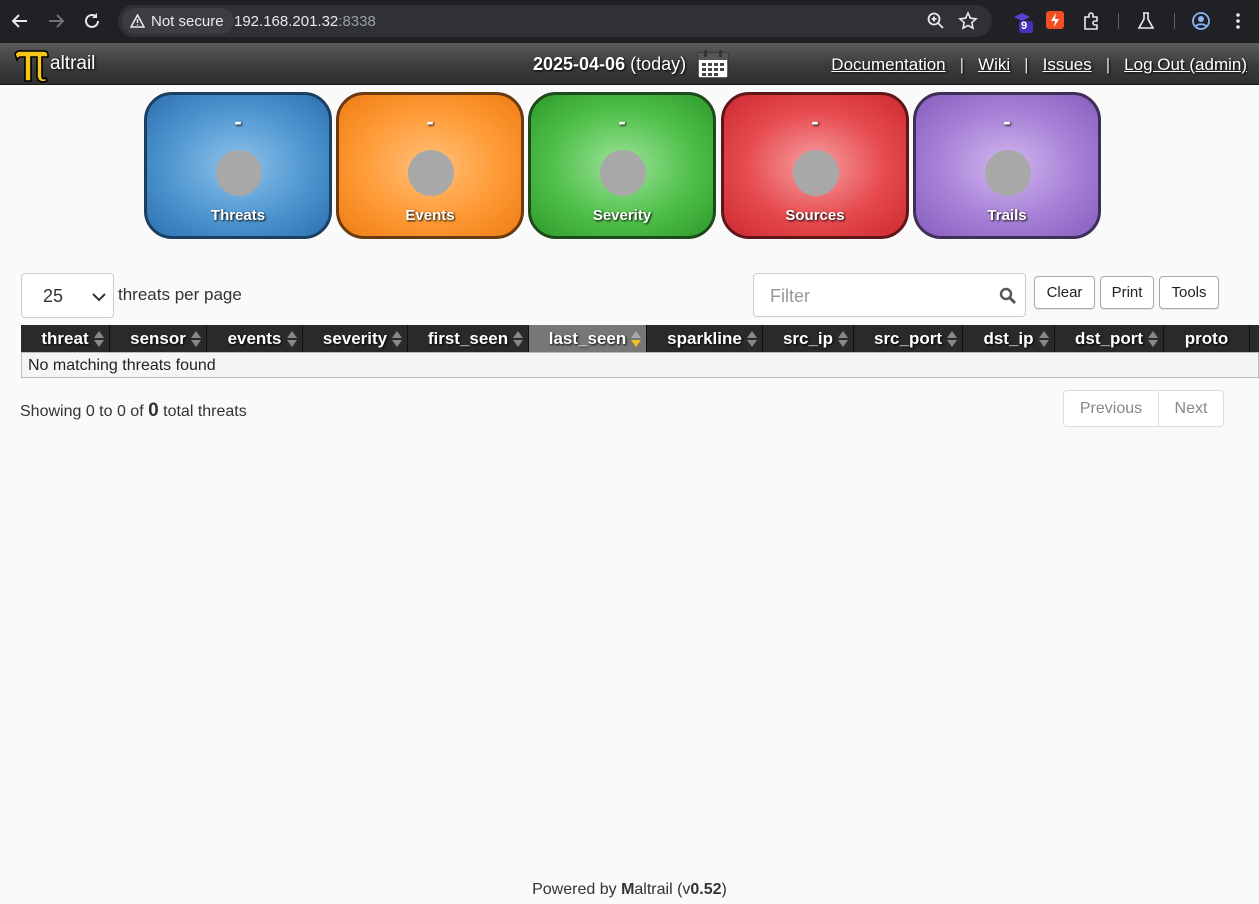 The height and width of the screenshot is (904, 1259). What do you see at coordinates (889, 295) in the screenshot?
I see `filter-input: Filter` at bounding box center [889, 295].